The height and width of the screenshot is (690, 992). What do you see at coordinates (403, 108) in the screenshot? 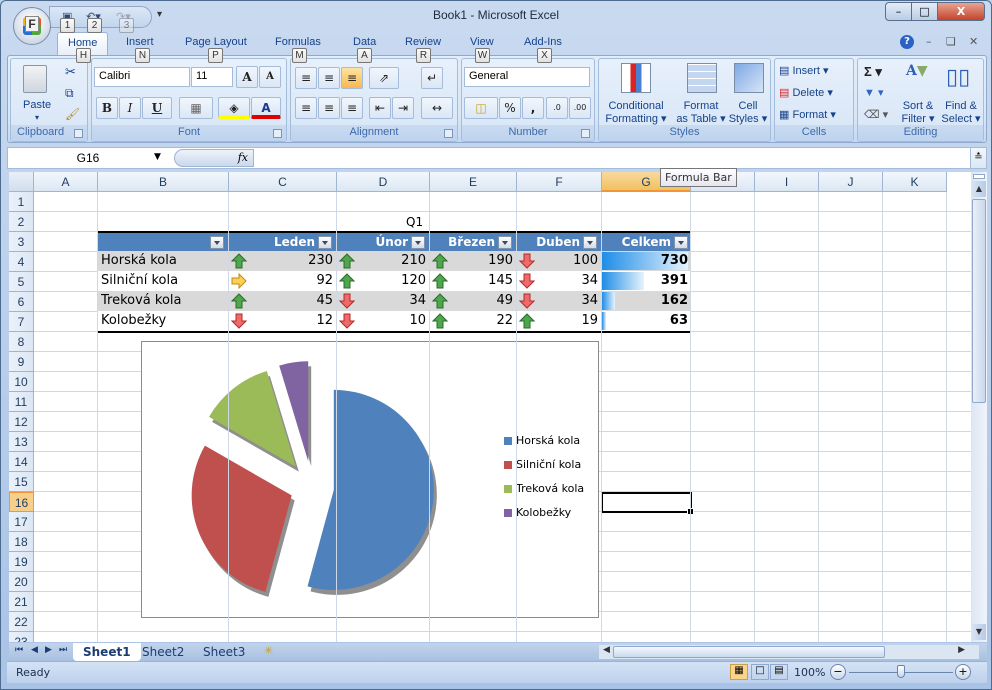
I see `increase-indent-button: ⇥` at bounding box center [403, 108].